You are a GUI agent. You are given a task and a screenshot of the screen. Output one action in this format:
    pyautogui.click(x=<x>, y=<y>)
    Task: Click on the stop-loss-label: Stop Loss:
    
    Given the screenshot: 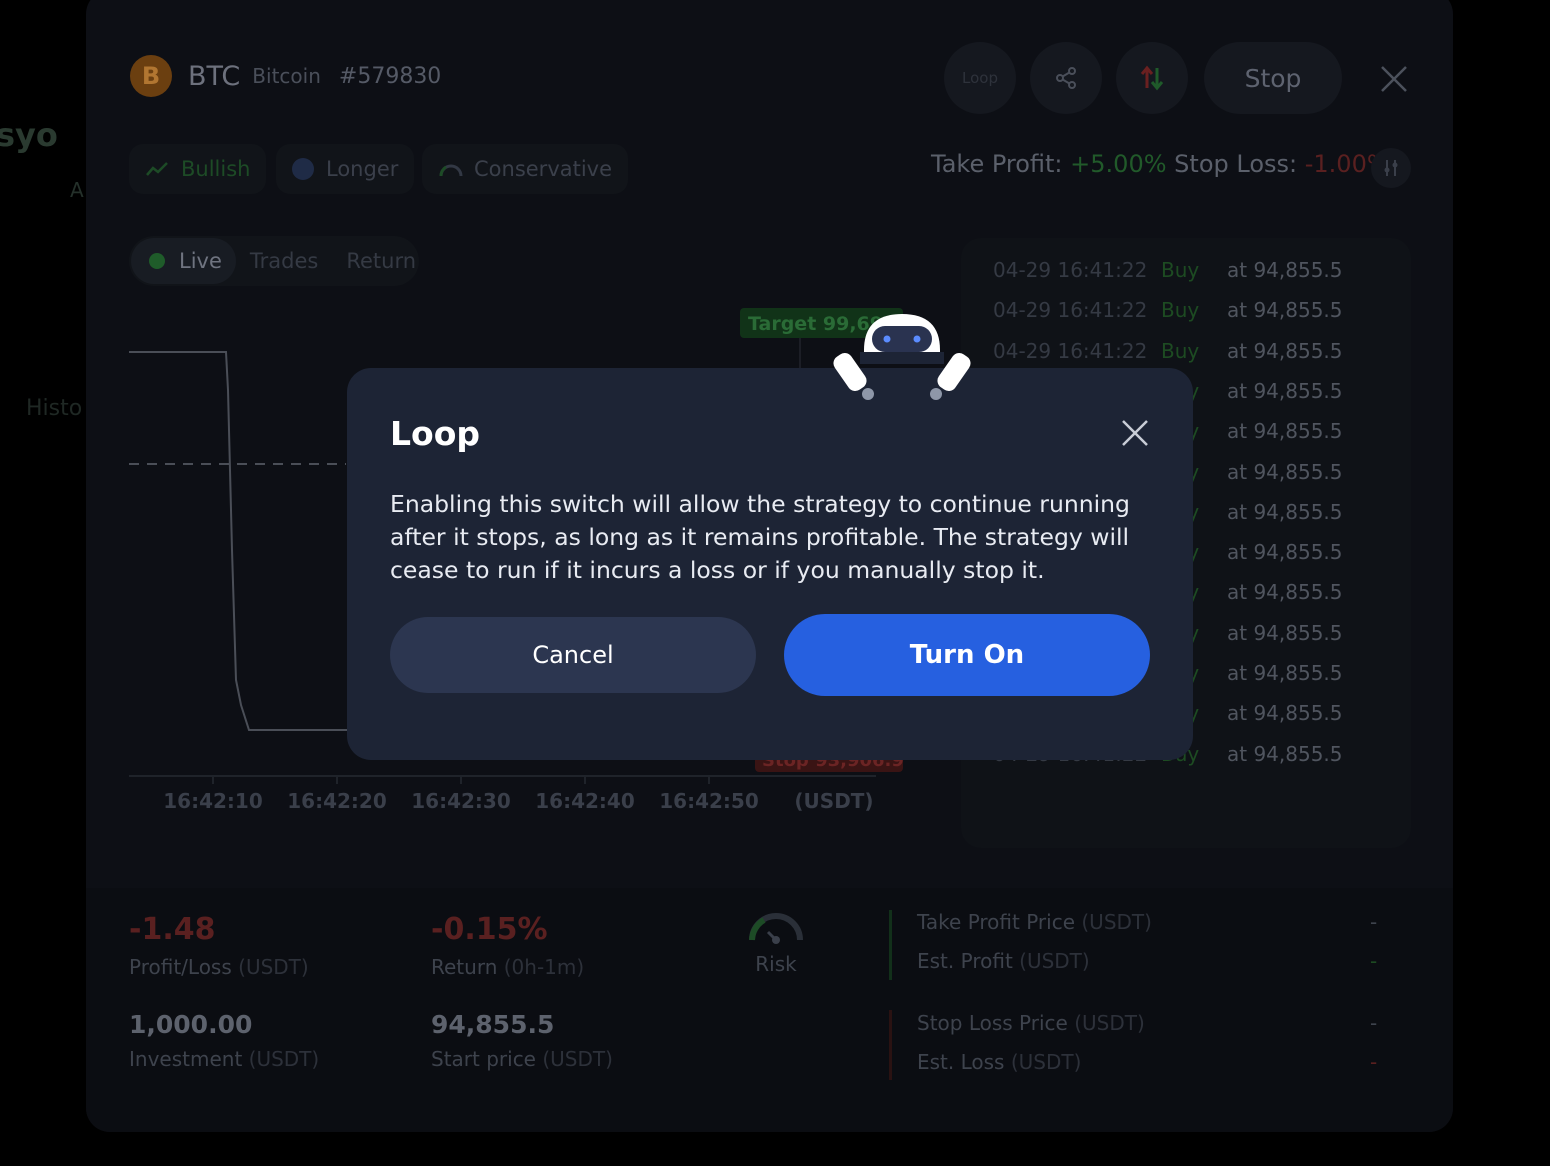 What is the action you would take?
    pyautogui.click(x=1236, y=164)
    